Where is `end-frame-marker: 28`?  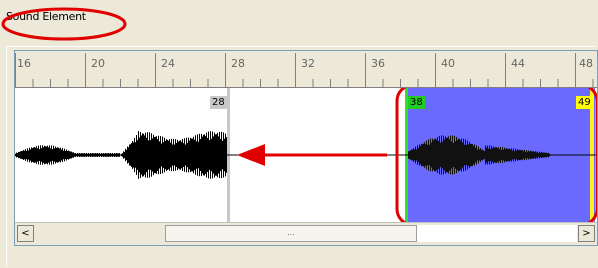 end-frame-marker: 28 is located at coordinates (218, 102).